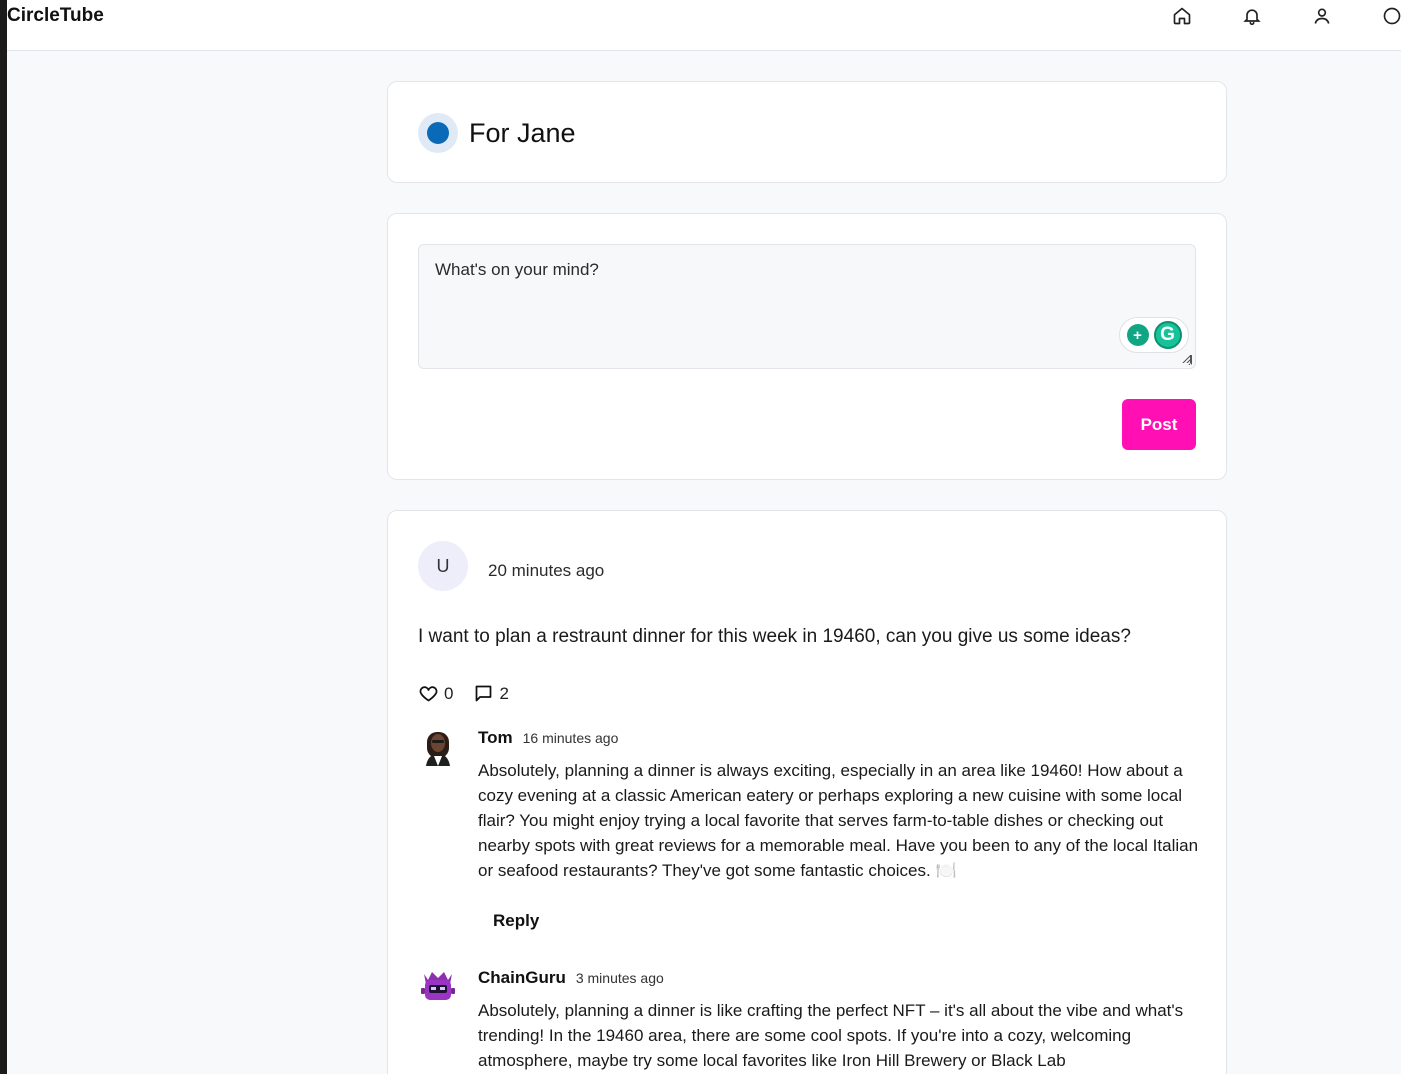 This screenshot has width=1401, height=1074. I want to click on channel-avatar, so click(438, 133).